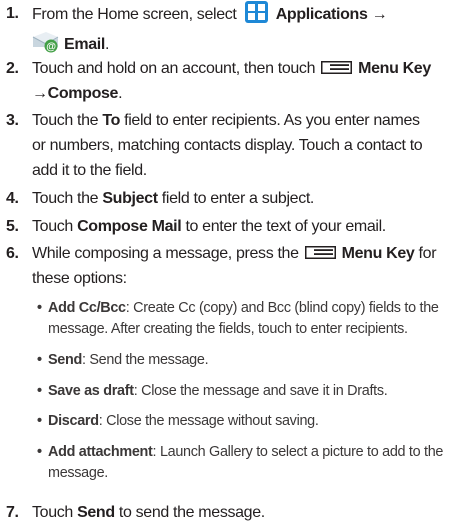 The width and height of the screenshot is (473, 527). What do you see at coordinates (84, 44) in the screenshot?
I see `email-label: Email` at bounding box center [84, 44].